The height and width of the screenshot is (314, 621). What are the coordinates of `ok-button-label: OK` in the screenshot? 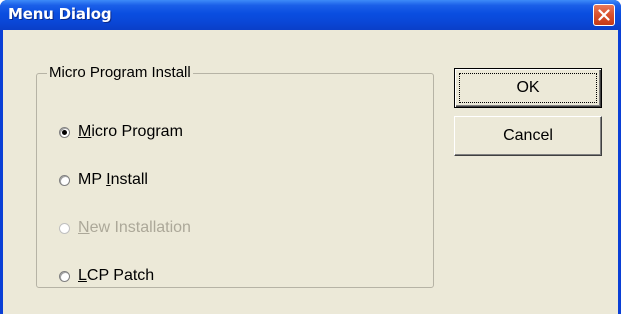 It's located at (528, 87).